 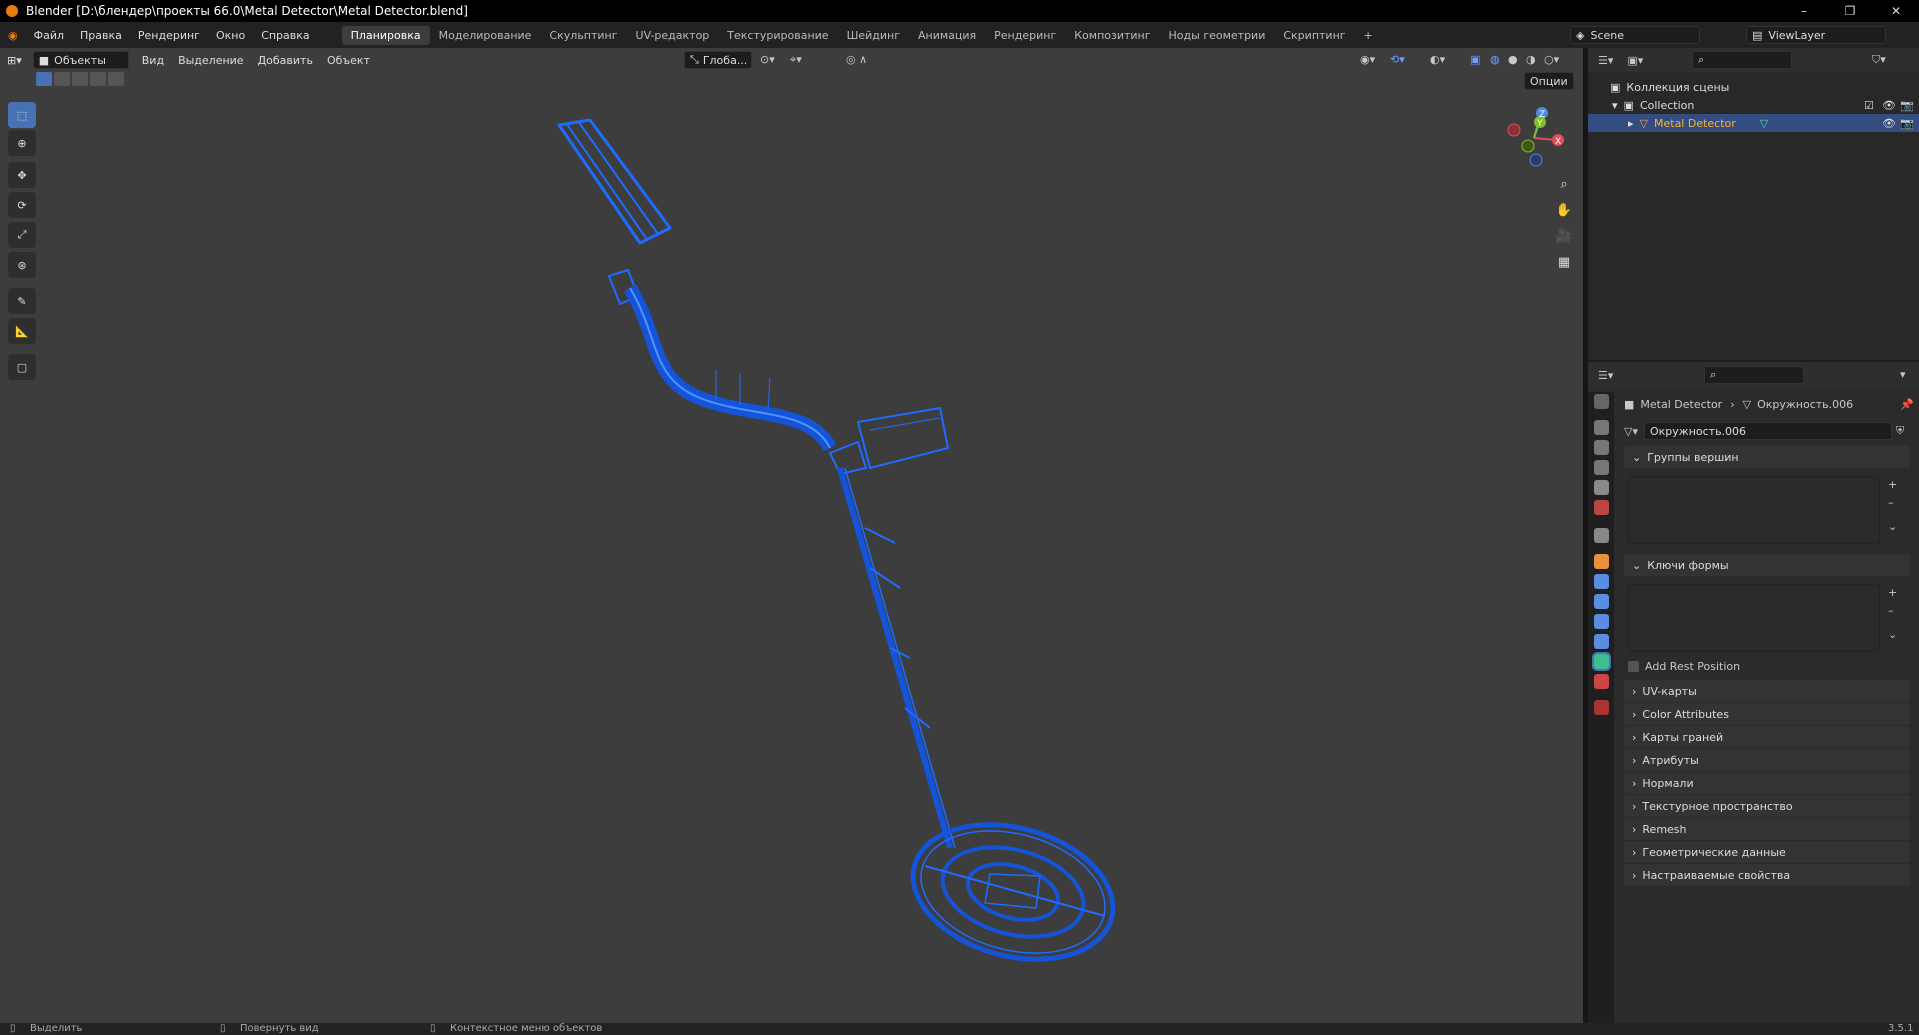 I want to click on menu-help: Справка, so click(x=285, y=35).